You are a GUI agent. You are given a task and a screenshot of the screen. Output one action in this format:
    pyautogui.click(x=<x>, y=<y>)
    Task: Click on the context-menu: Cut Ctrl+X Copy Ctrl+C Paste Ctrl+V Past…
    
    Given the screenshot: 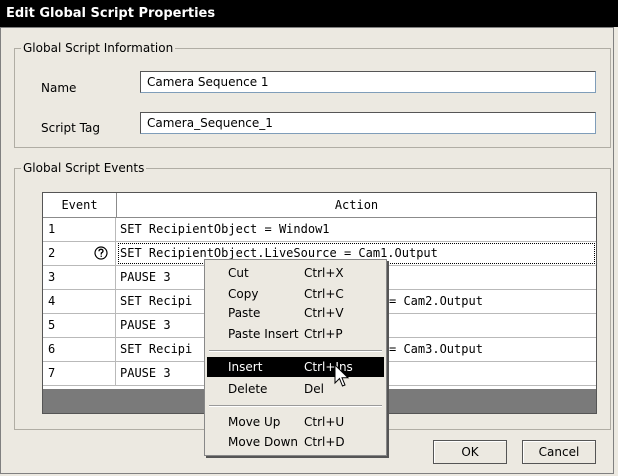 What is the action you would take?
    pyautogui.click(x=295, y=357)
    